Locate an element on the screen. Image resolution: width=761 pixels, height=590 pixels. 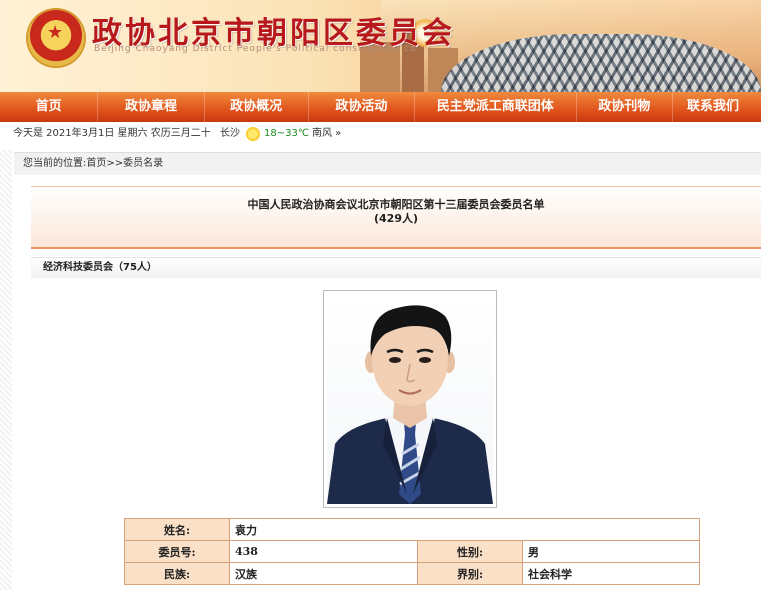
nav-item-charter: 政协章程 is located at coordinates (151, 107).